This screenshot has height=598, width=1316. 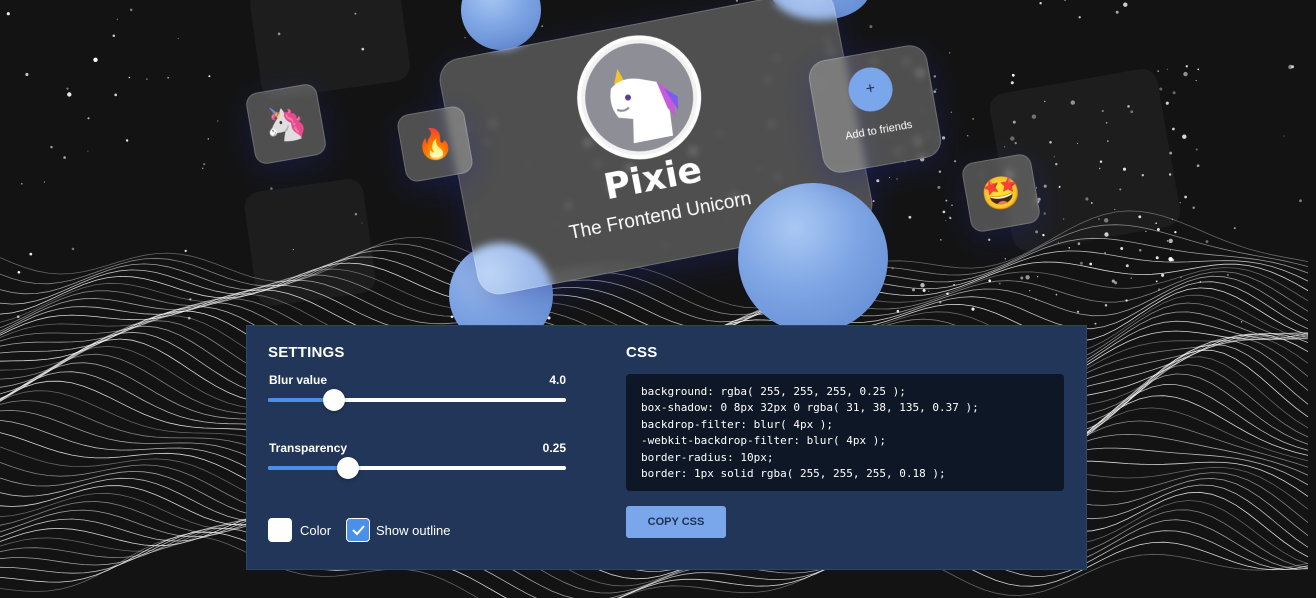 What do you see at coordinates (308, 468) in the screenshot?
I see `transparency-slider-fill` at bounding box center [308, 468].